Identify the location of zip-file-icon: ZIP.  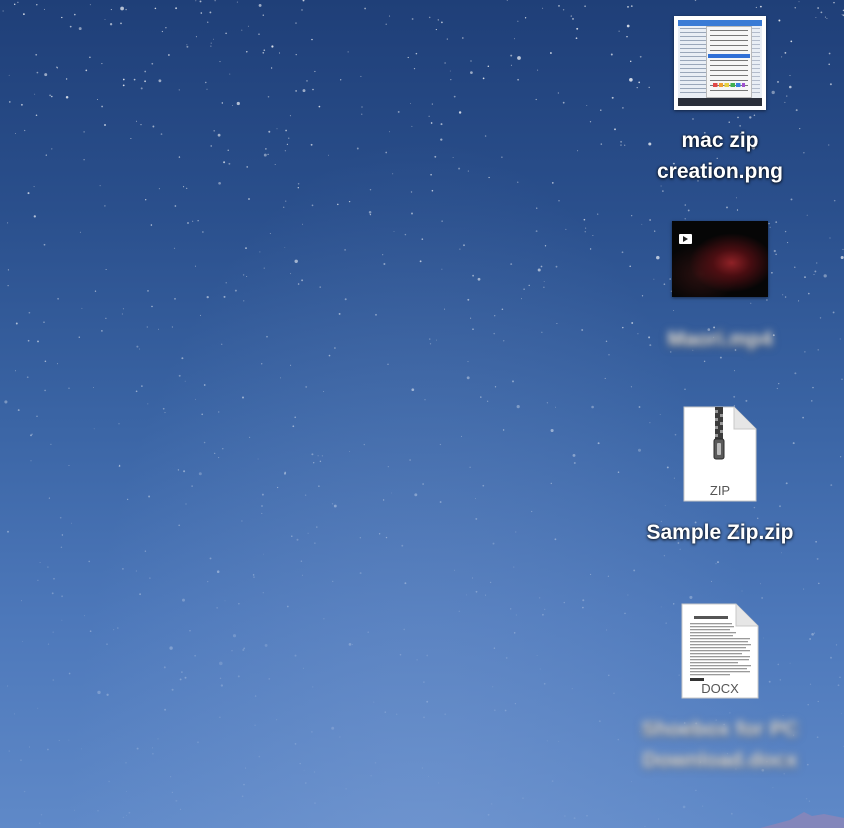
(720, 454).